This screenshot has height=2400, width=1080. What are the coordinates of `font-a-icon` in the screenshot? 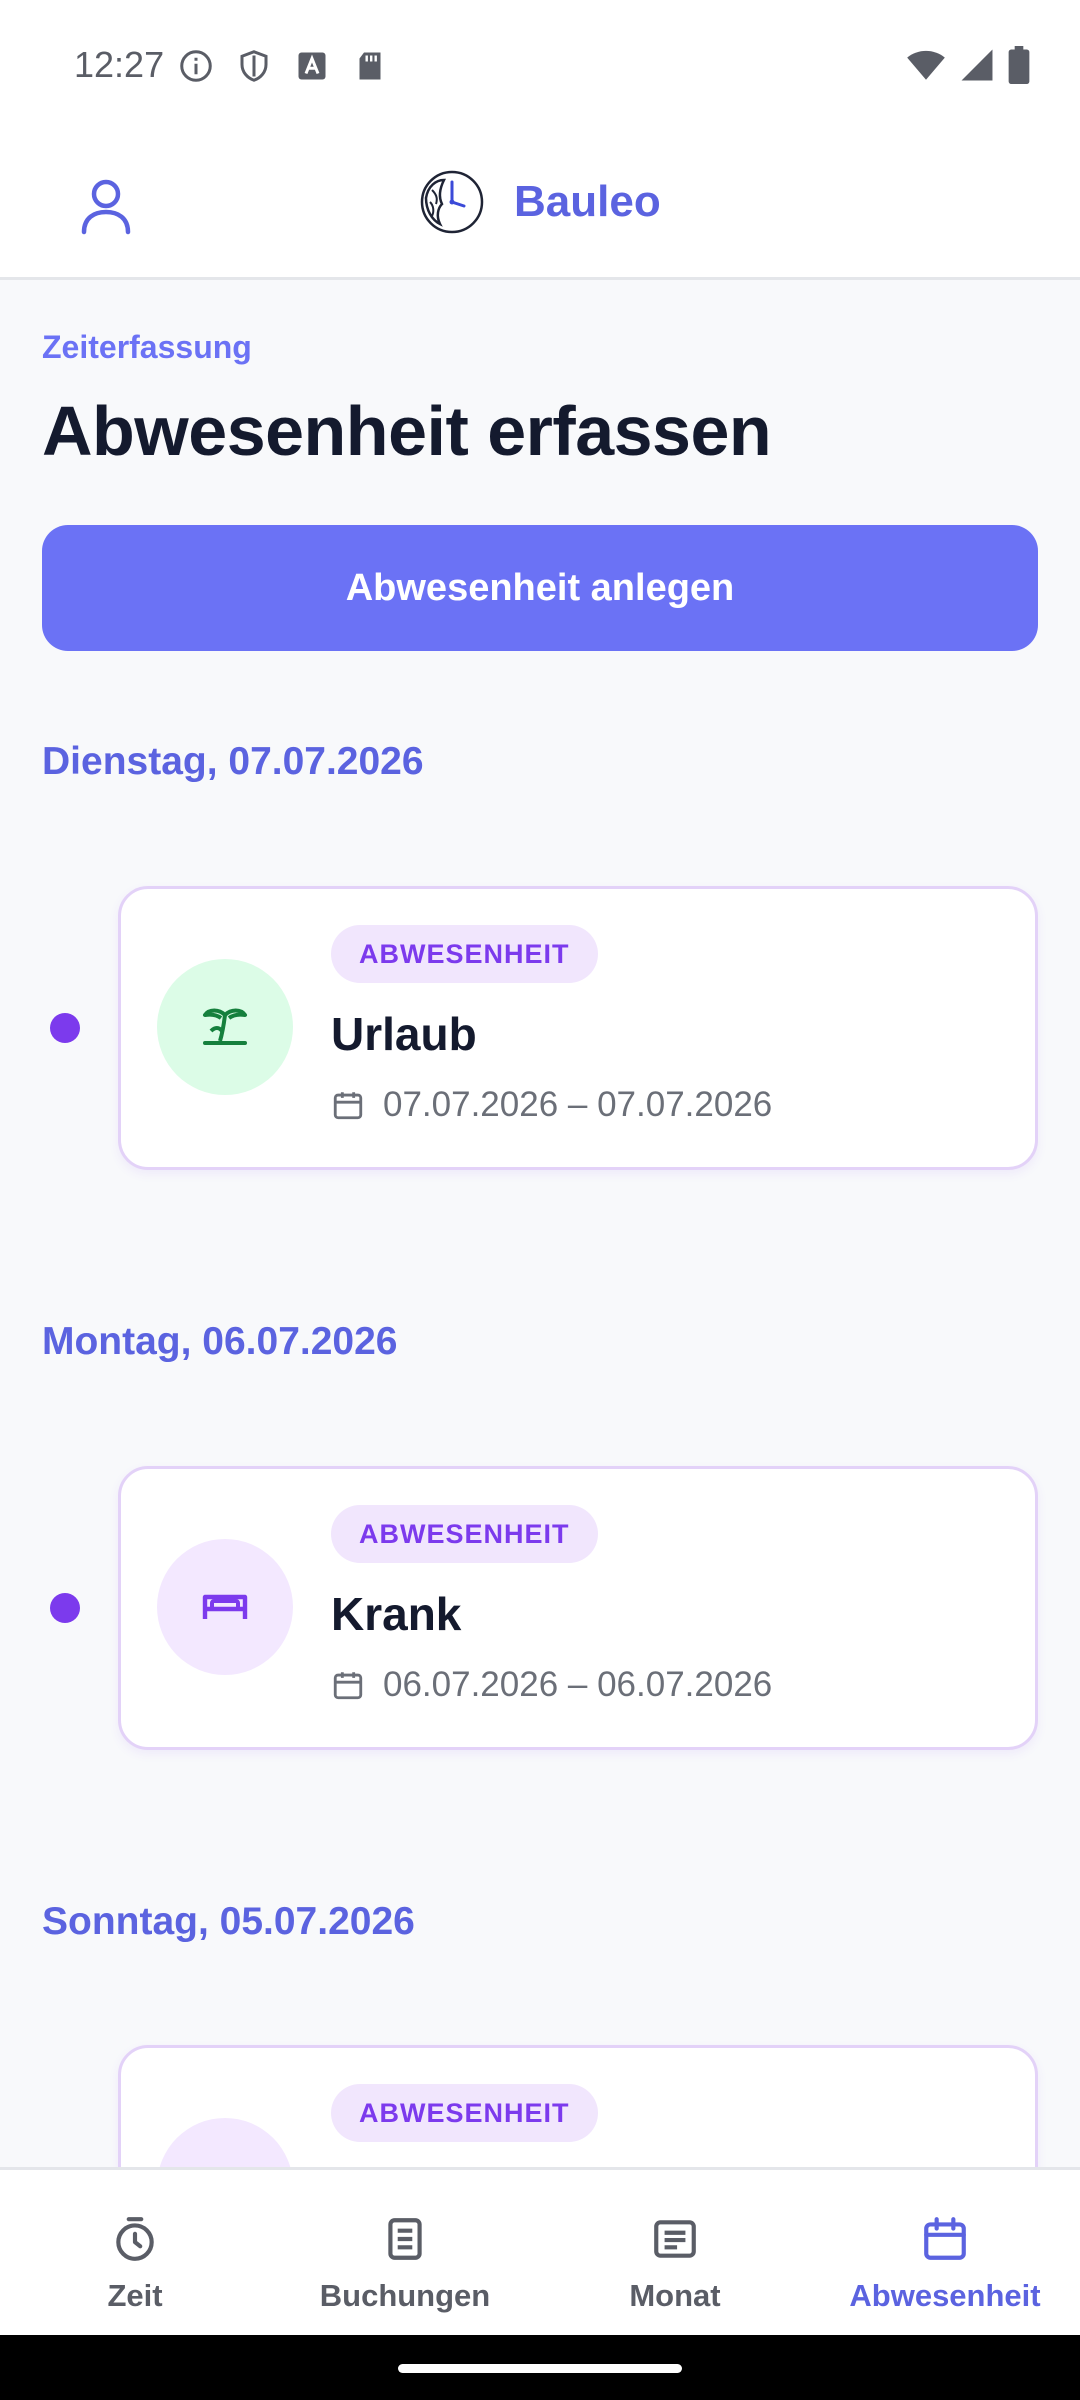 It's located at (312, 66).